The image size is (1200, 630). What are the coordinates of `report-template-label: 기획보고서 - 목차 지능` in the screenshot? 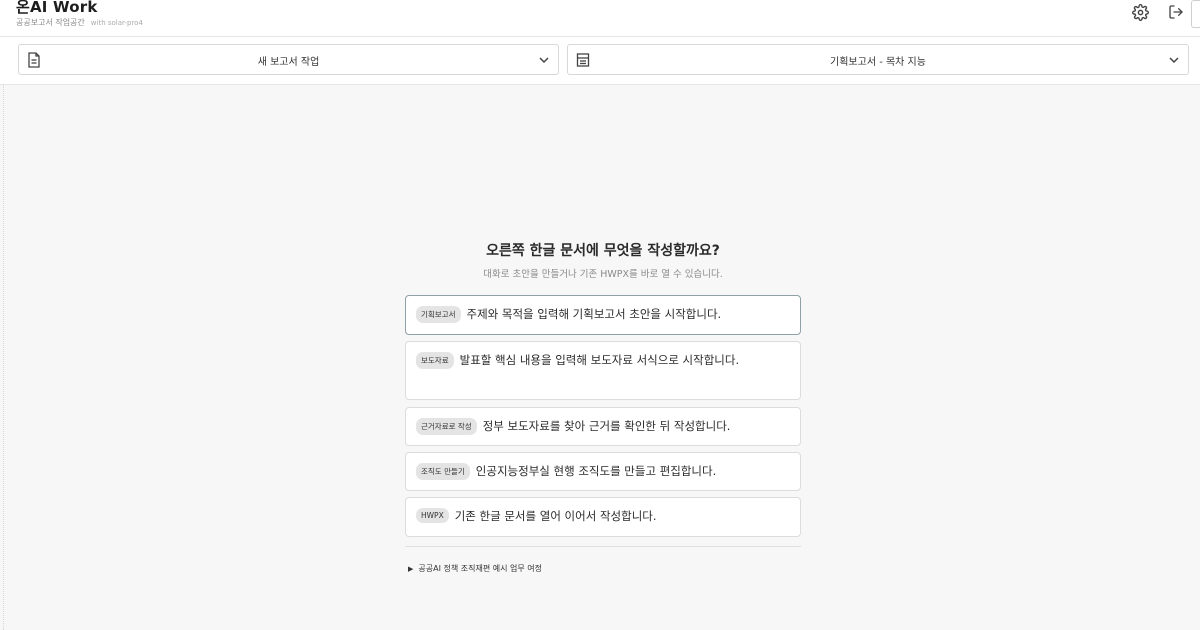 It's located at (878, 62).